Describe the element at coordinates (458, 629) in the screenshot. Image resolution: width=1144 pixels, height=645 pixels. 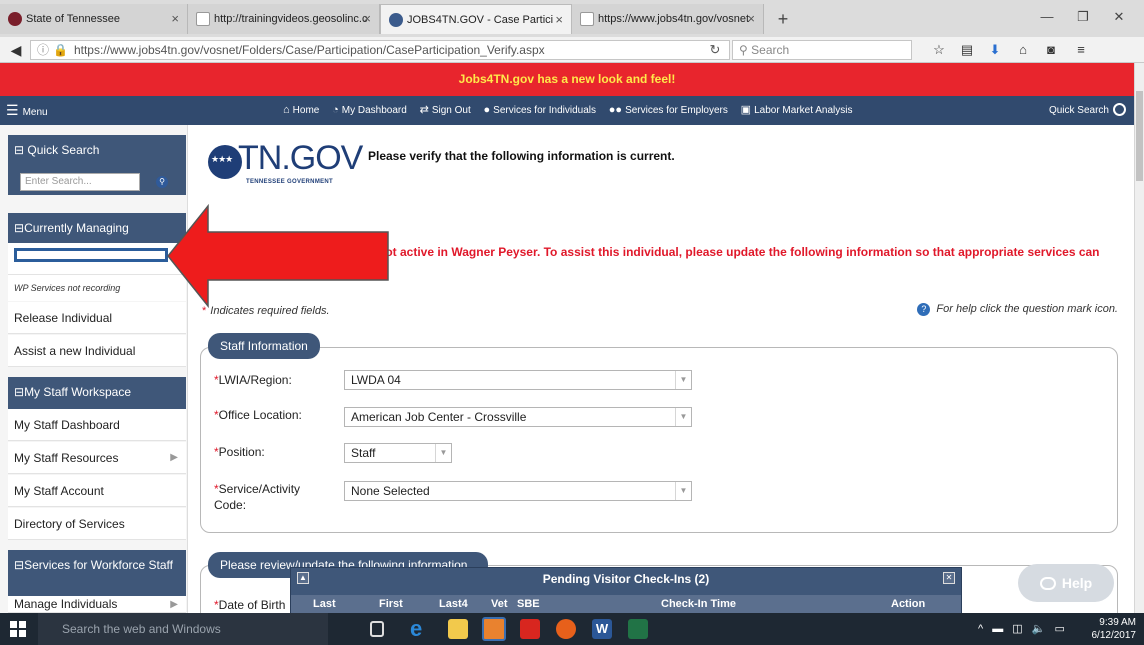
I see `file-explorer-icon` at that location.